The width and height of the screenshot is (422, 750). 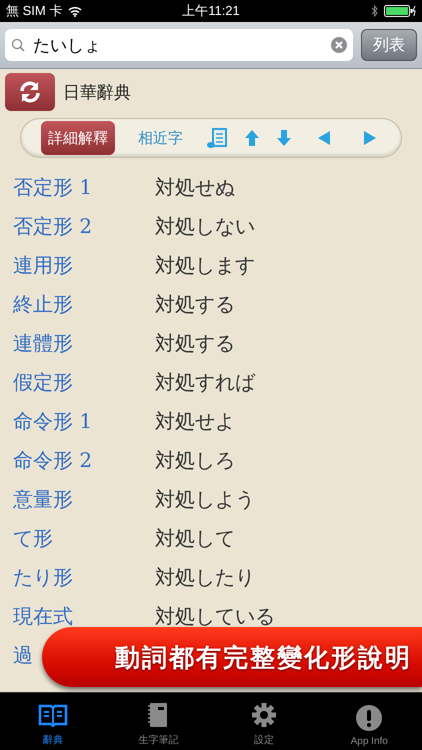 What do you see at coordinates (52, 226) in the screenshot?
I see `form-label: 否定形 2` at bounding box center [52, 226].